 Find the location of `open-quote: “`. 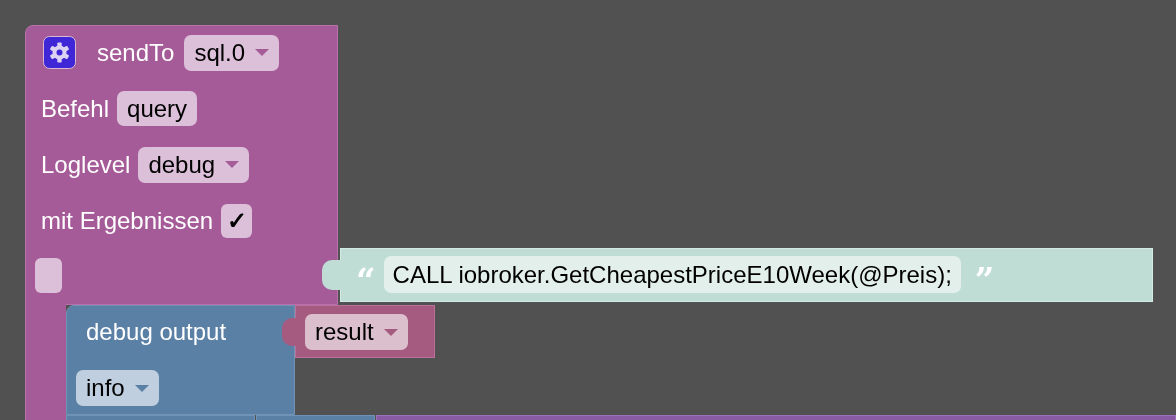

open-quote: “ is located at coordinates (366, 277).